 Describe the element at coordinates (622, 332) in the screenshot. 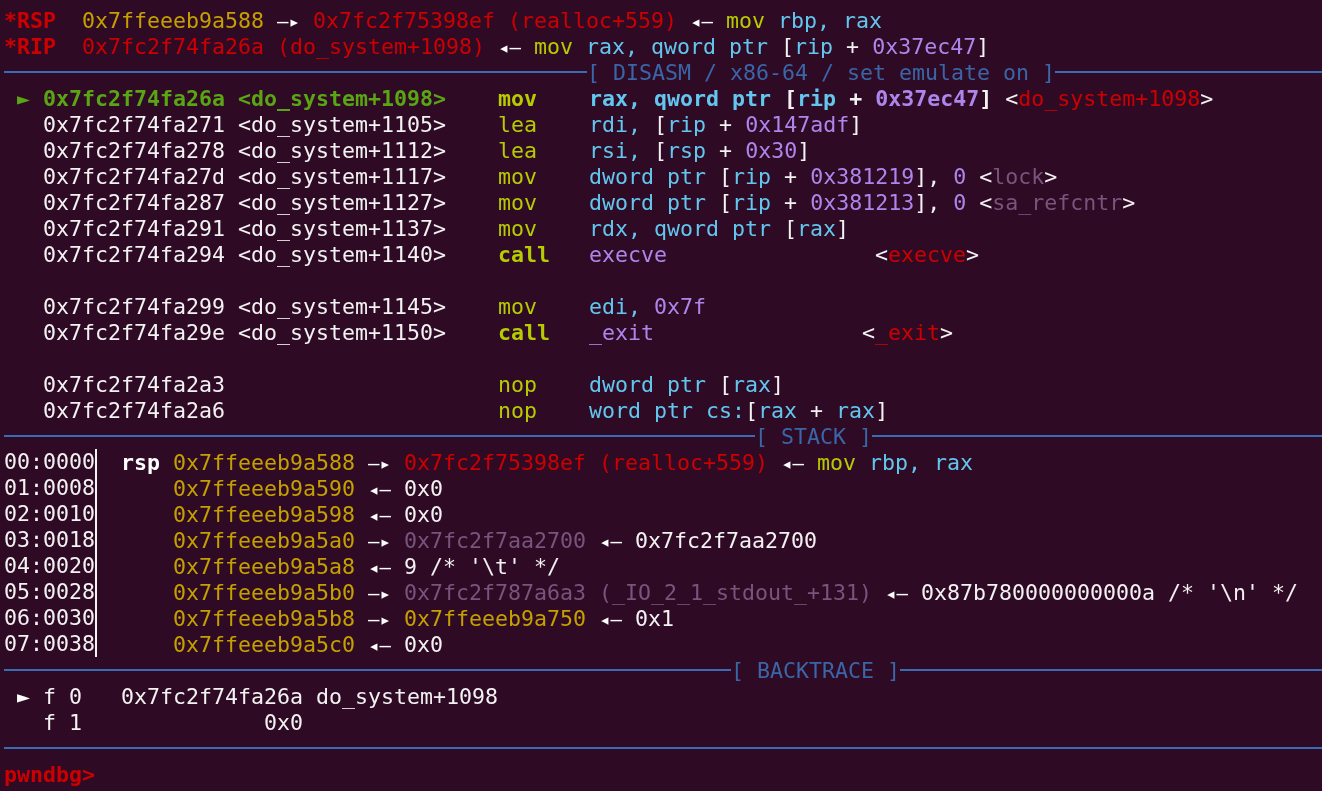

I see `number-literal: _exit` at that location.